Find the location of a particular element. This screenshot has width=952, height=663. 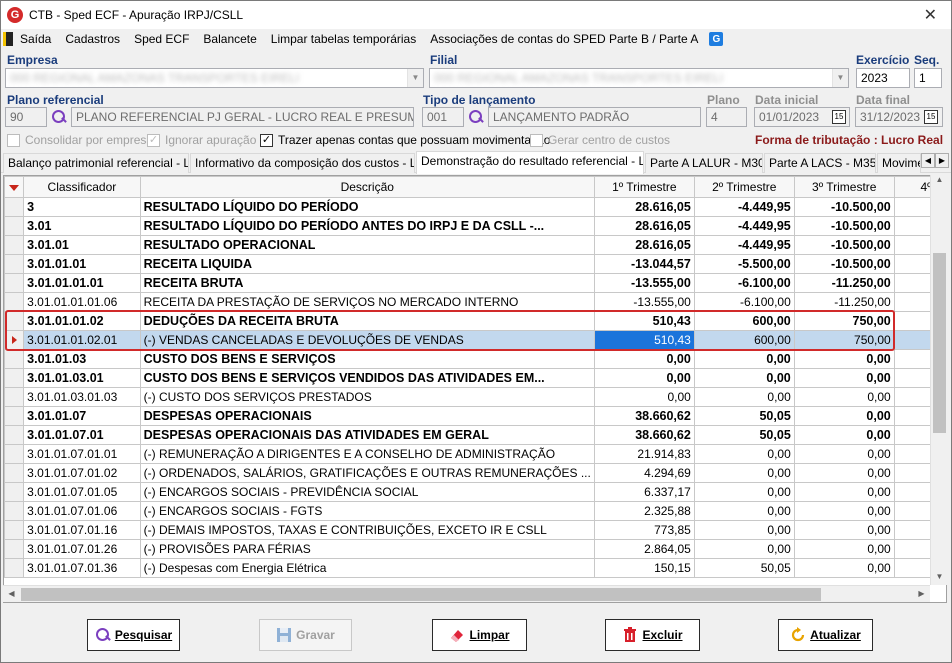

cell-classificador: 3.01.01.07.01 is located at coordinates (82, 435).